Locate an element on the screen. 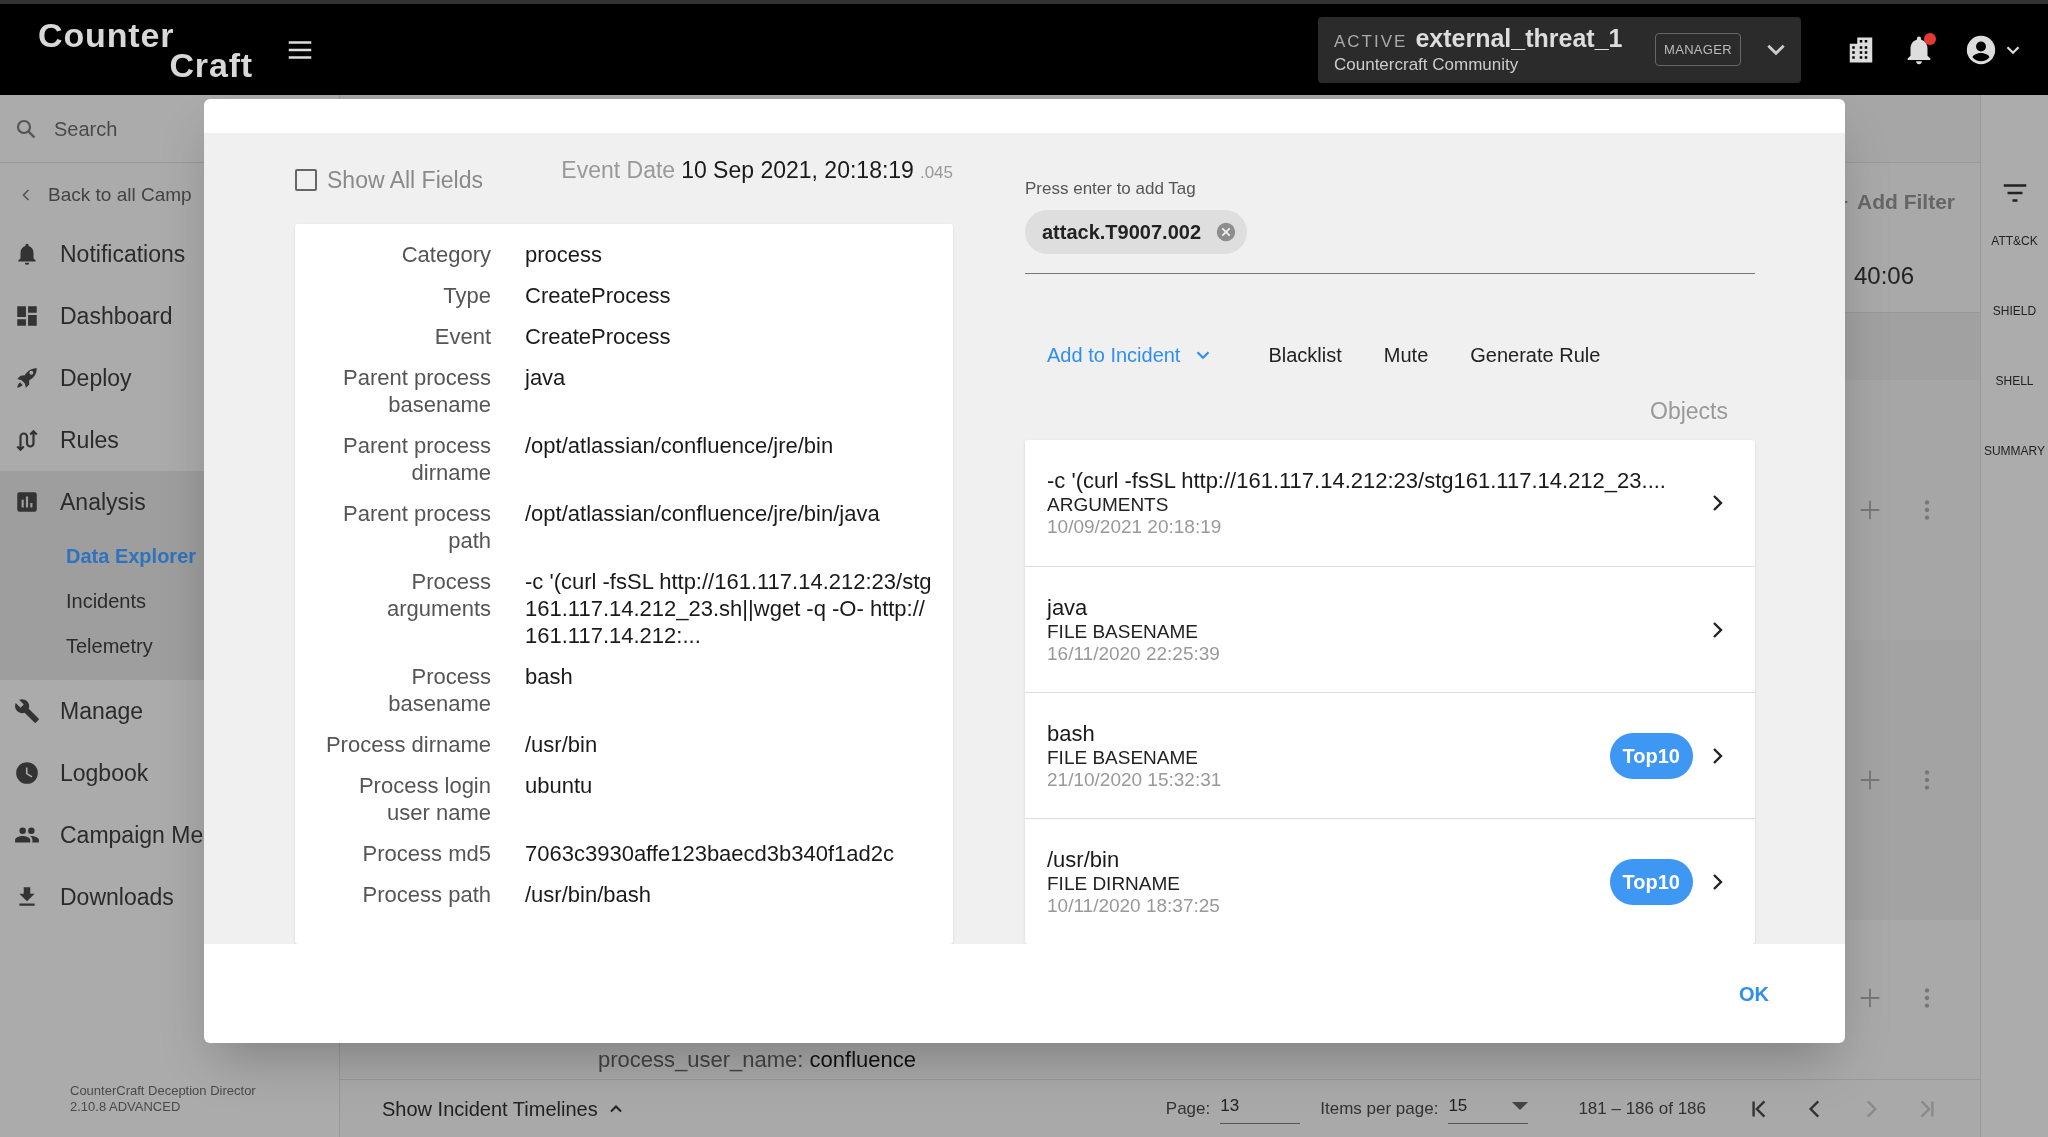 This screenshot has width=2048, height=1137. bar-chart-icon is located at coordinates (27, 502).